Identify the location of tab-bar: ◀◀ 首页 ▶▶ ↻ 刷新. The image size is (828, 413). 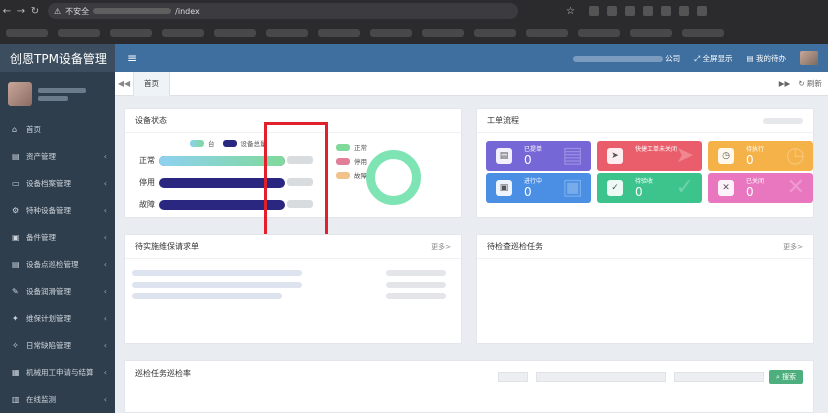
(471, 83).